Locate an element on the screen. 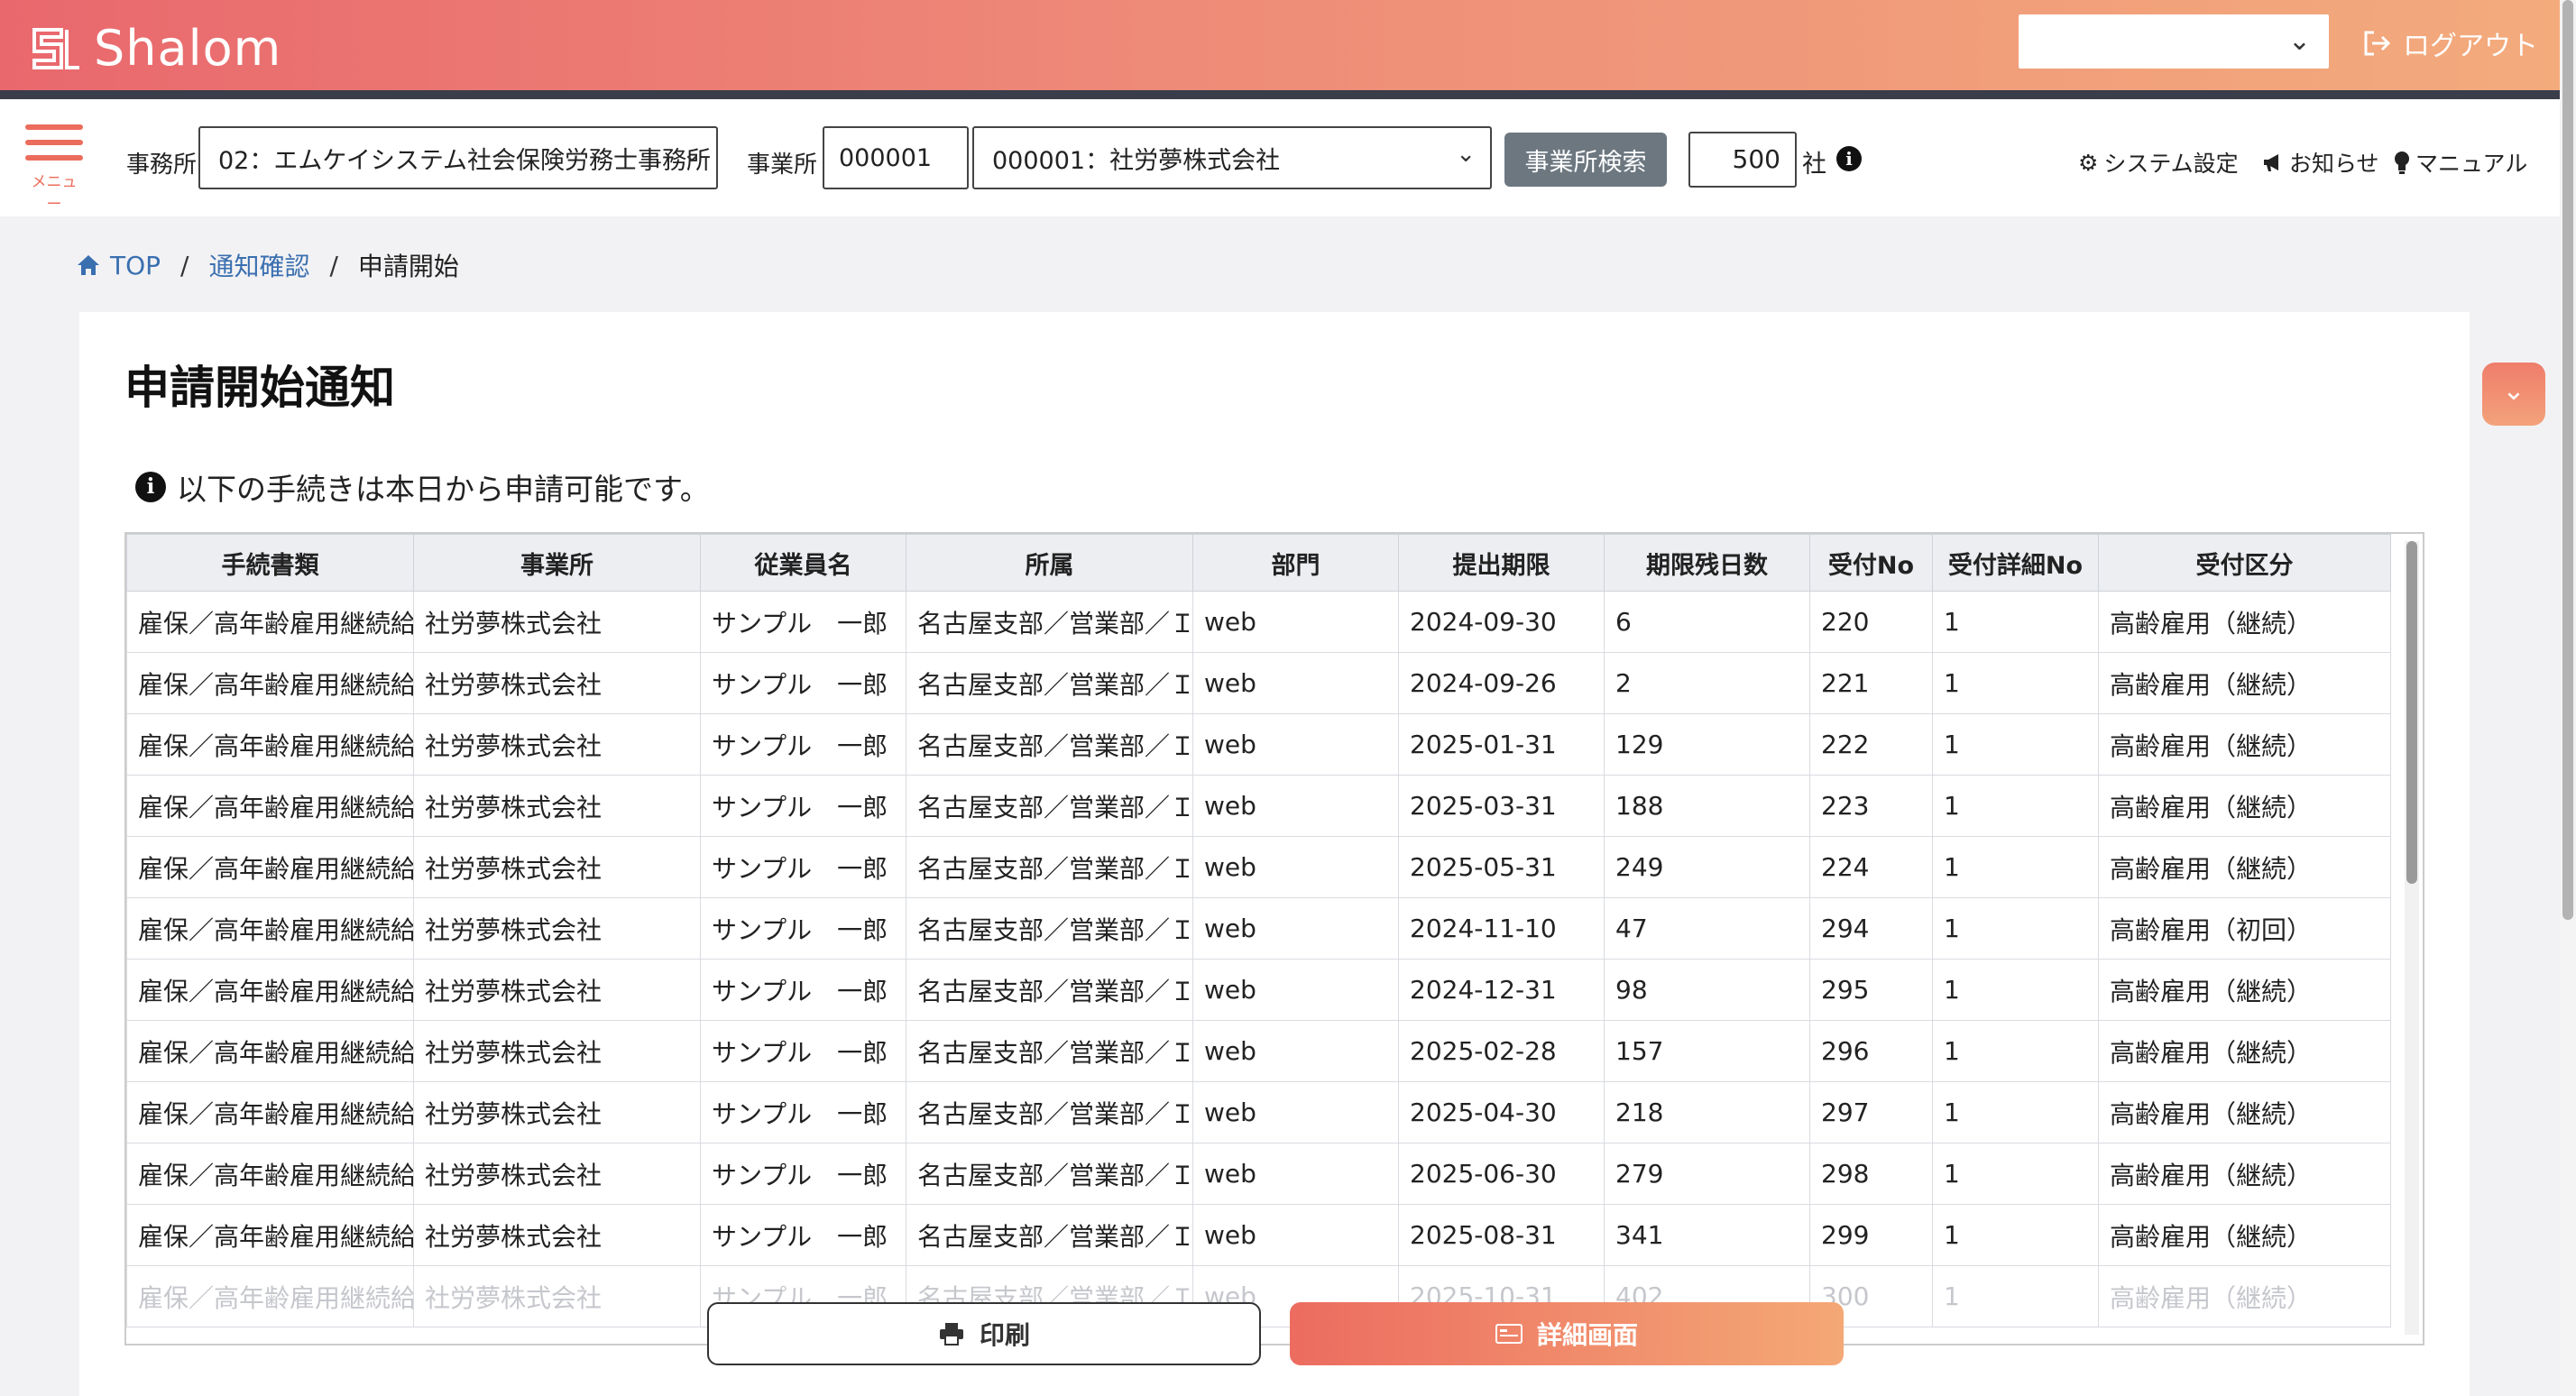 This screenshot has width=2576, height=1396. top-select: ⌄ is located at coordinates (2174, 41).